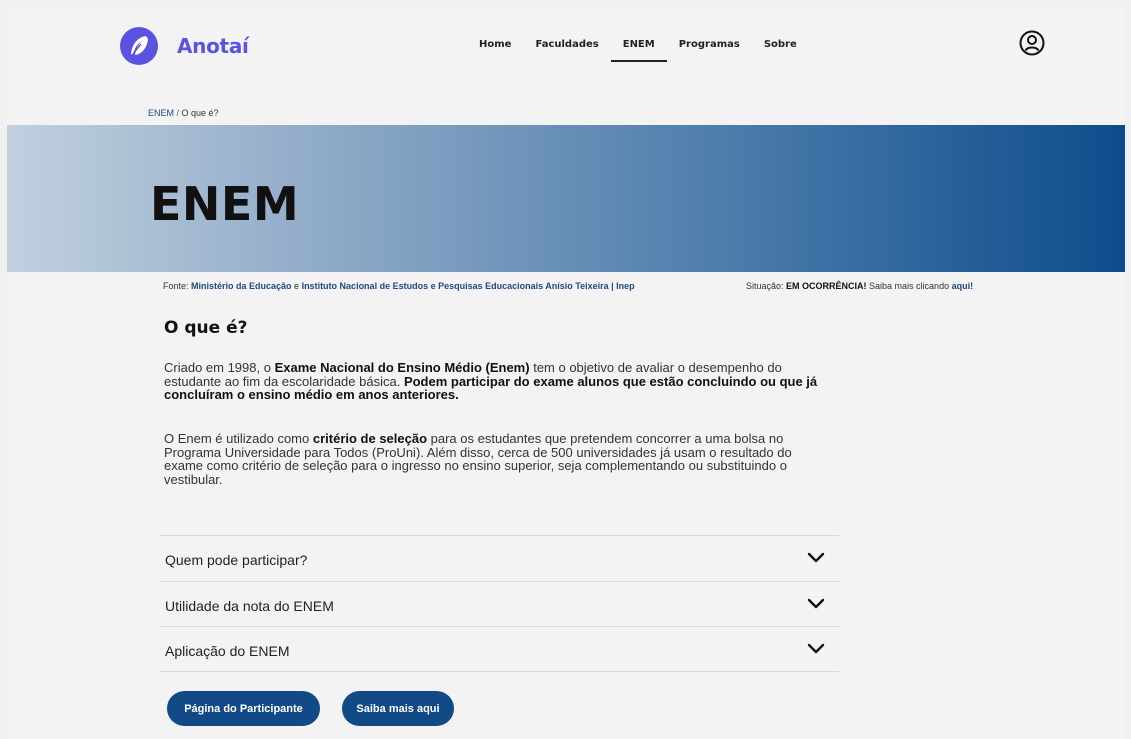  I want to click on breadcrumb-parent: ENEM, so click(161, 113).